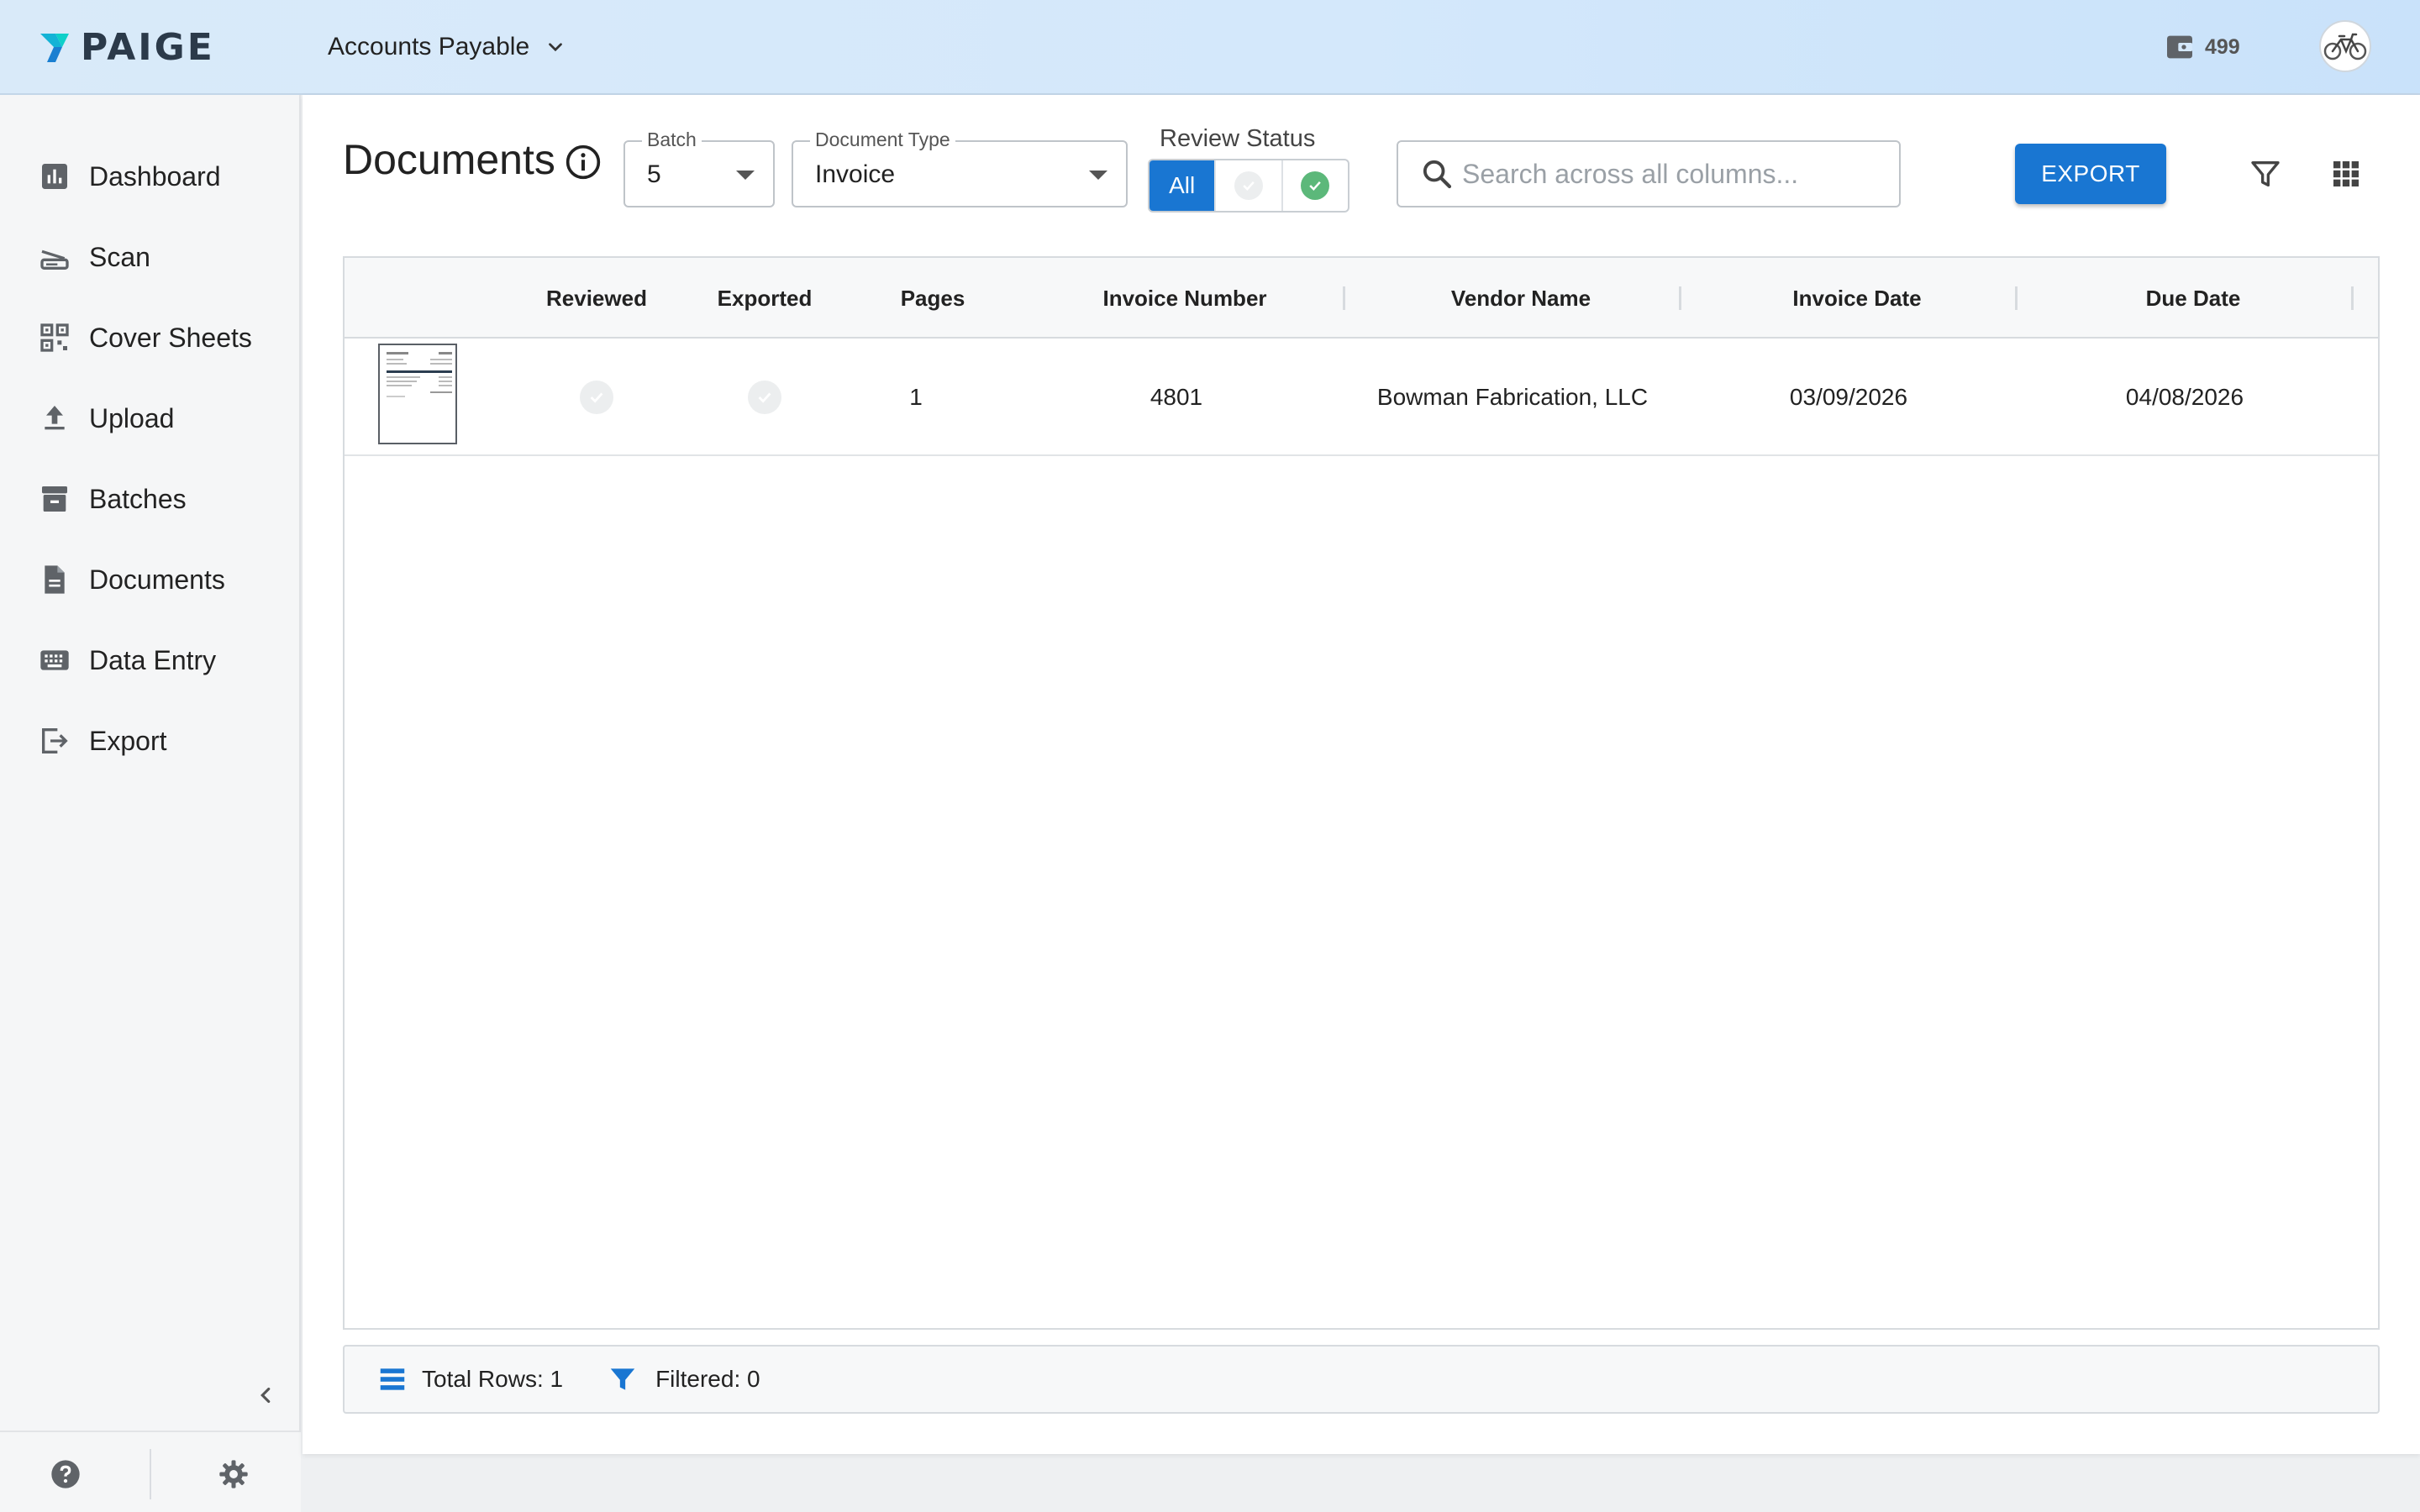 The width and height of the screenshot is (2420, 1512). I want to click on sidebar-item-dashboard: Dashboard, so click(150, 176).